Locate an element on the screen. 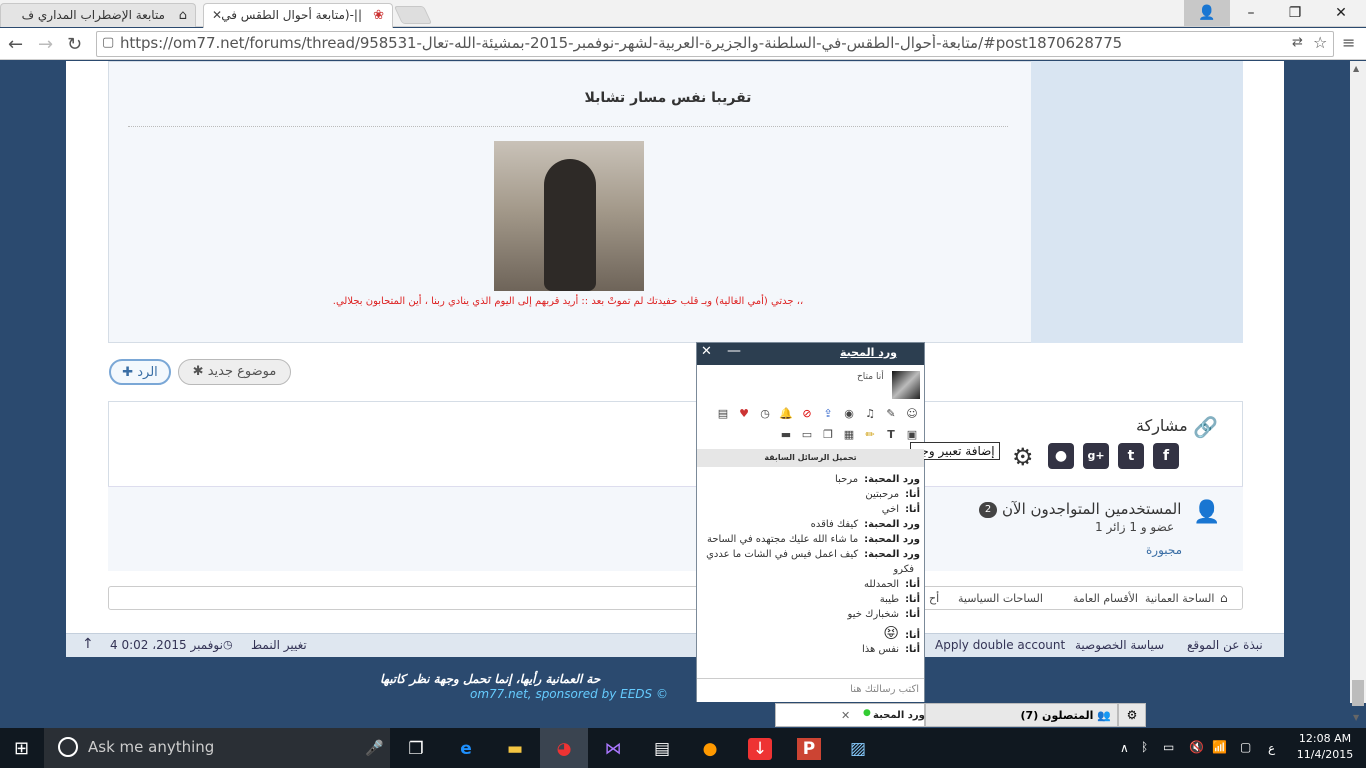 The width and height of the screenshot is (1366, 768). calendar-icon: ▦ is located at coordinates (849, 435).